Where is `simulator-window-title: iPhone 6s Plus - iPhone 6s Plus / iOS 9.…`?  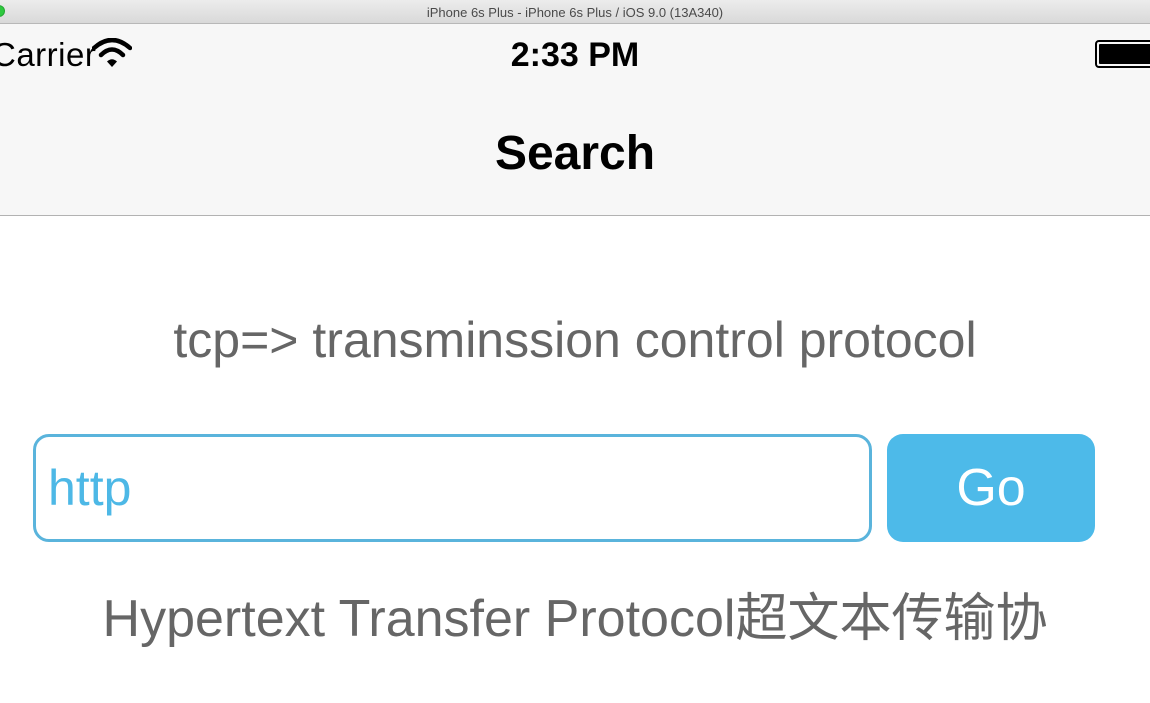 simulator-window-title: iPhone 6s Plus - iPhone 6s Plus / iOS 9.… is located at coordinates (575, 12).